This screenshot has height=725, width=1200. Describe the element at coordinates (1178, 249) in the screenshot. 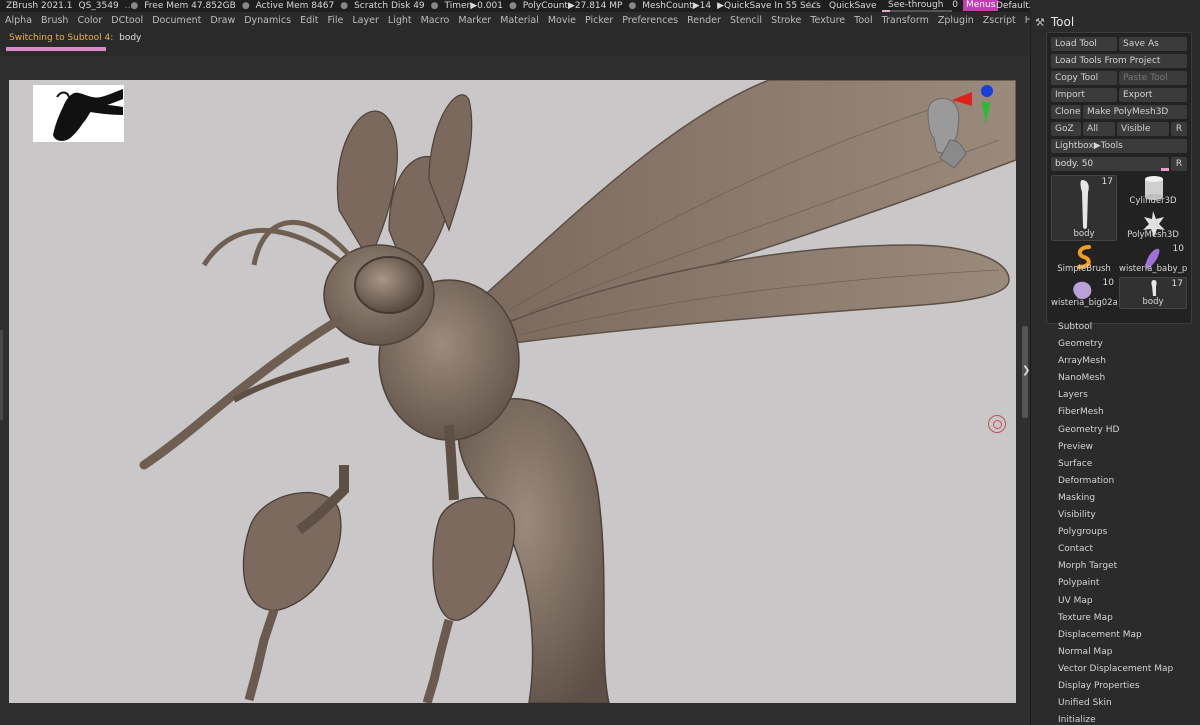

I see `tool-count: 10` at that location.